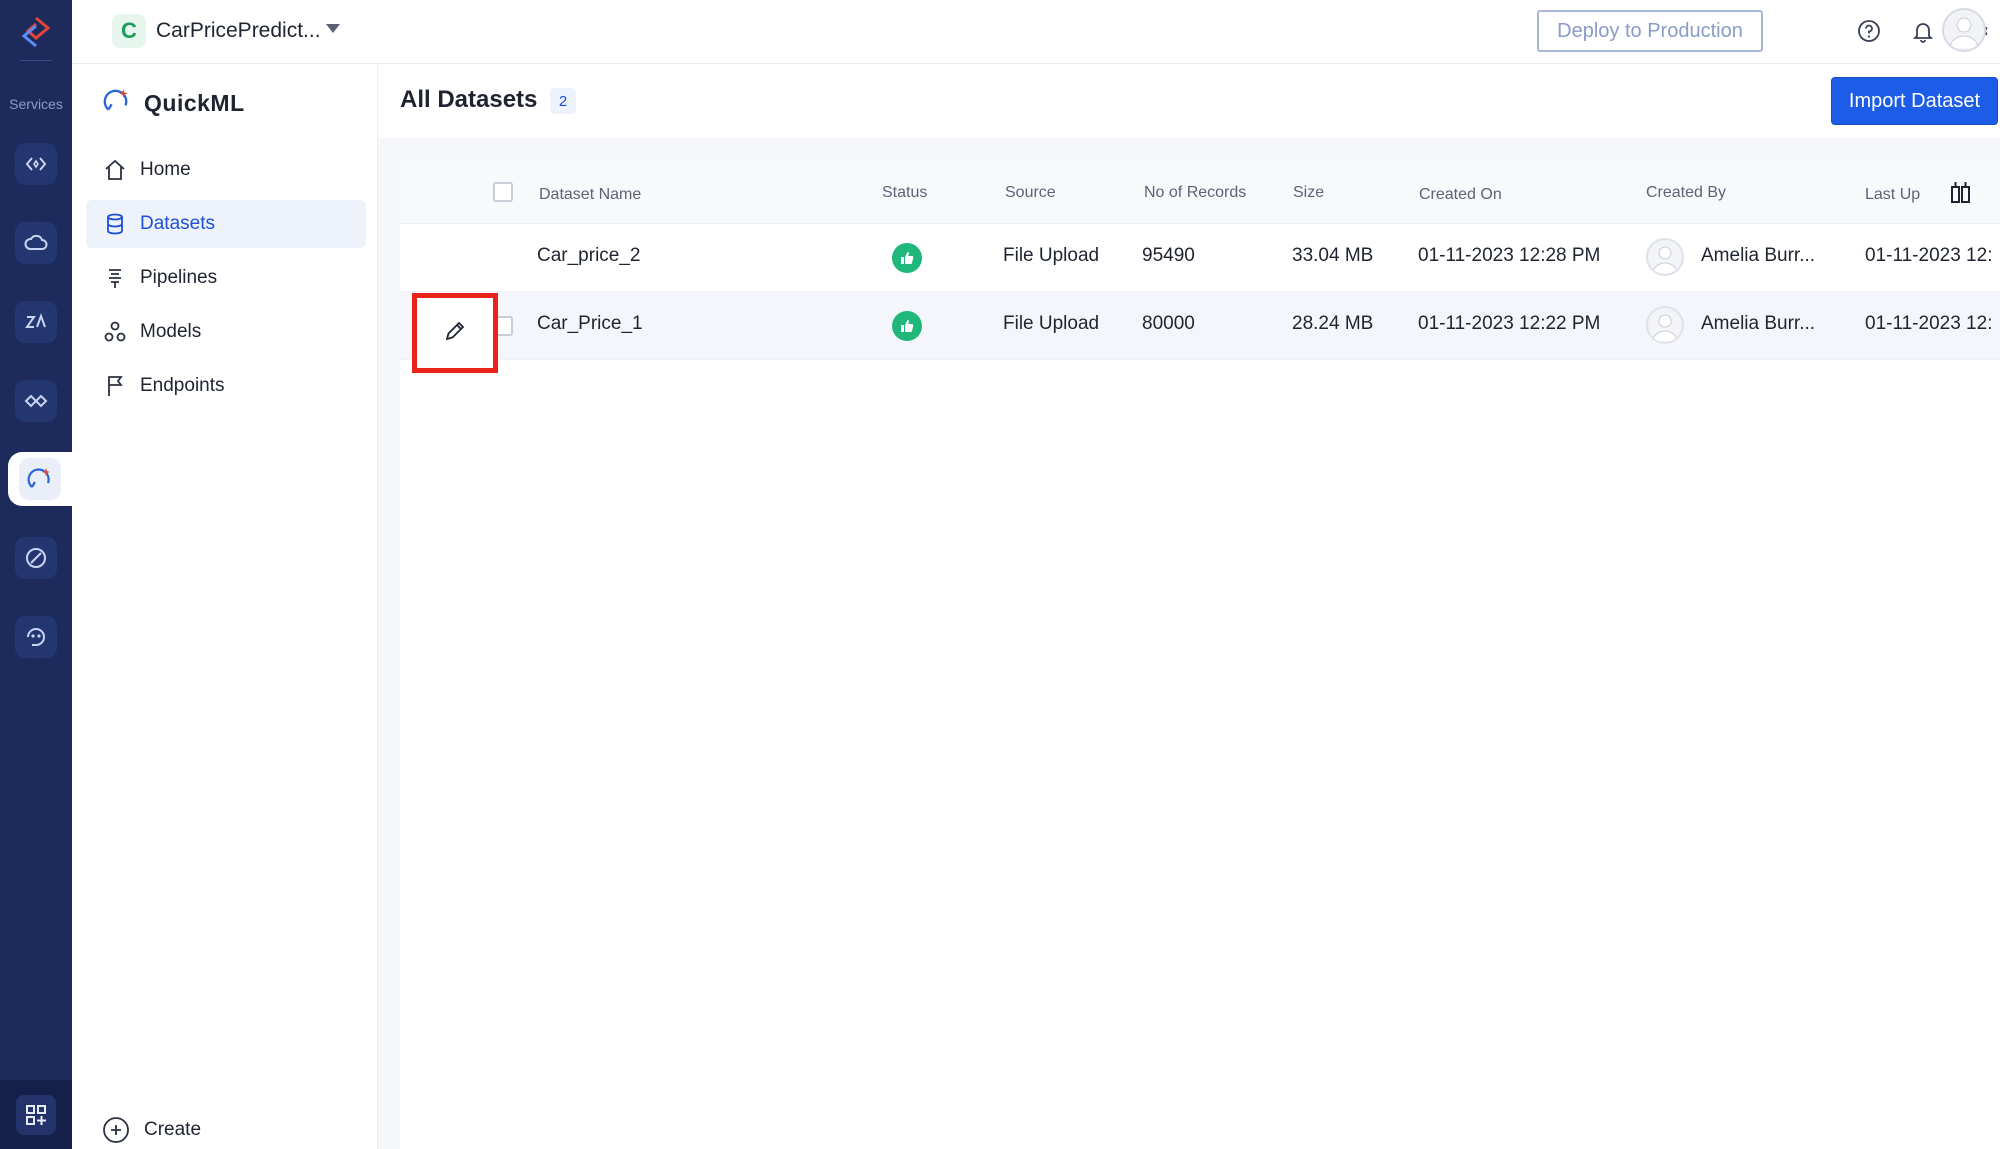 The height and width of the screenshot is (1149, 2000). Describe the element at coordinates (1333, 323) in the screenshot. I see `size-cell: 28.24 MB` at that location.